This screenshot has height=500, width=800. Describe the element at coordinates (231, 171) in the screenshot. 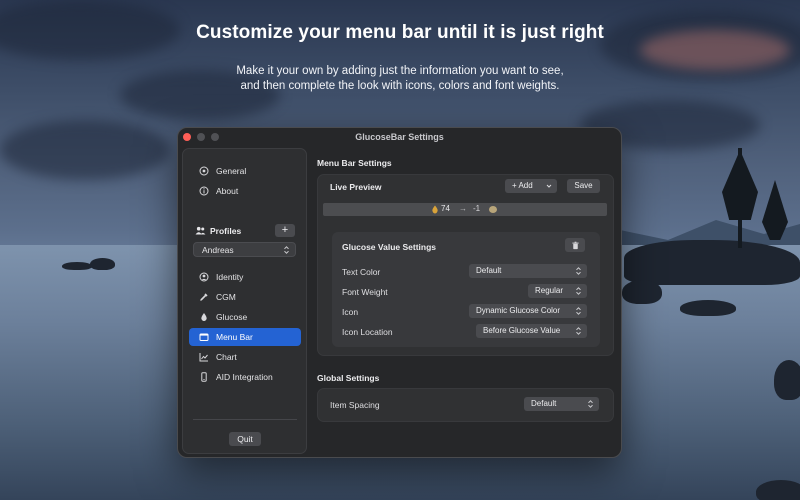

I see `sidebar-item-label: General` at that location.